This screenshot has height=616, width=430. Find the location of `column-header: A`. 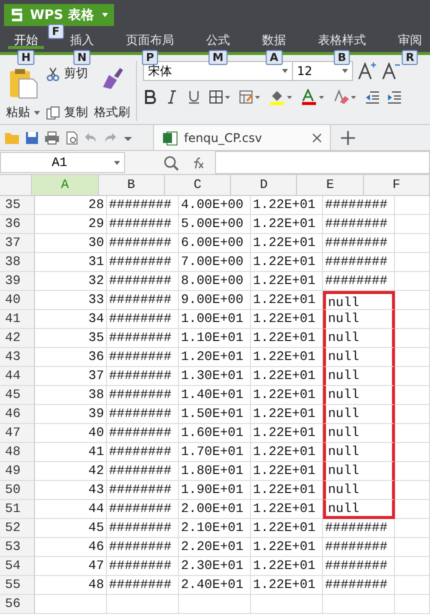

column-header: A is located at coordinates (65, 185).